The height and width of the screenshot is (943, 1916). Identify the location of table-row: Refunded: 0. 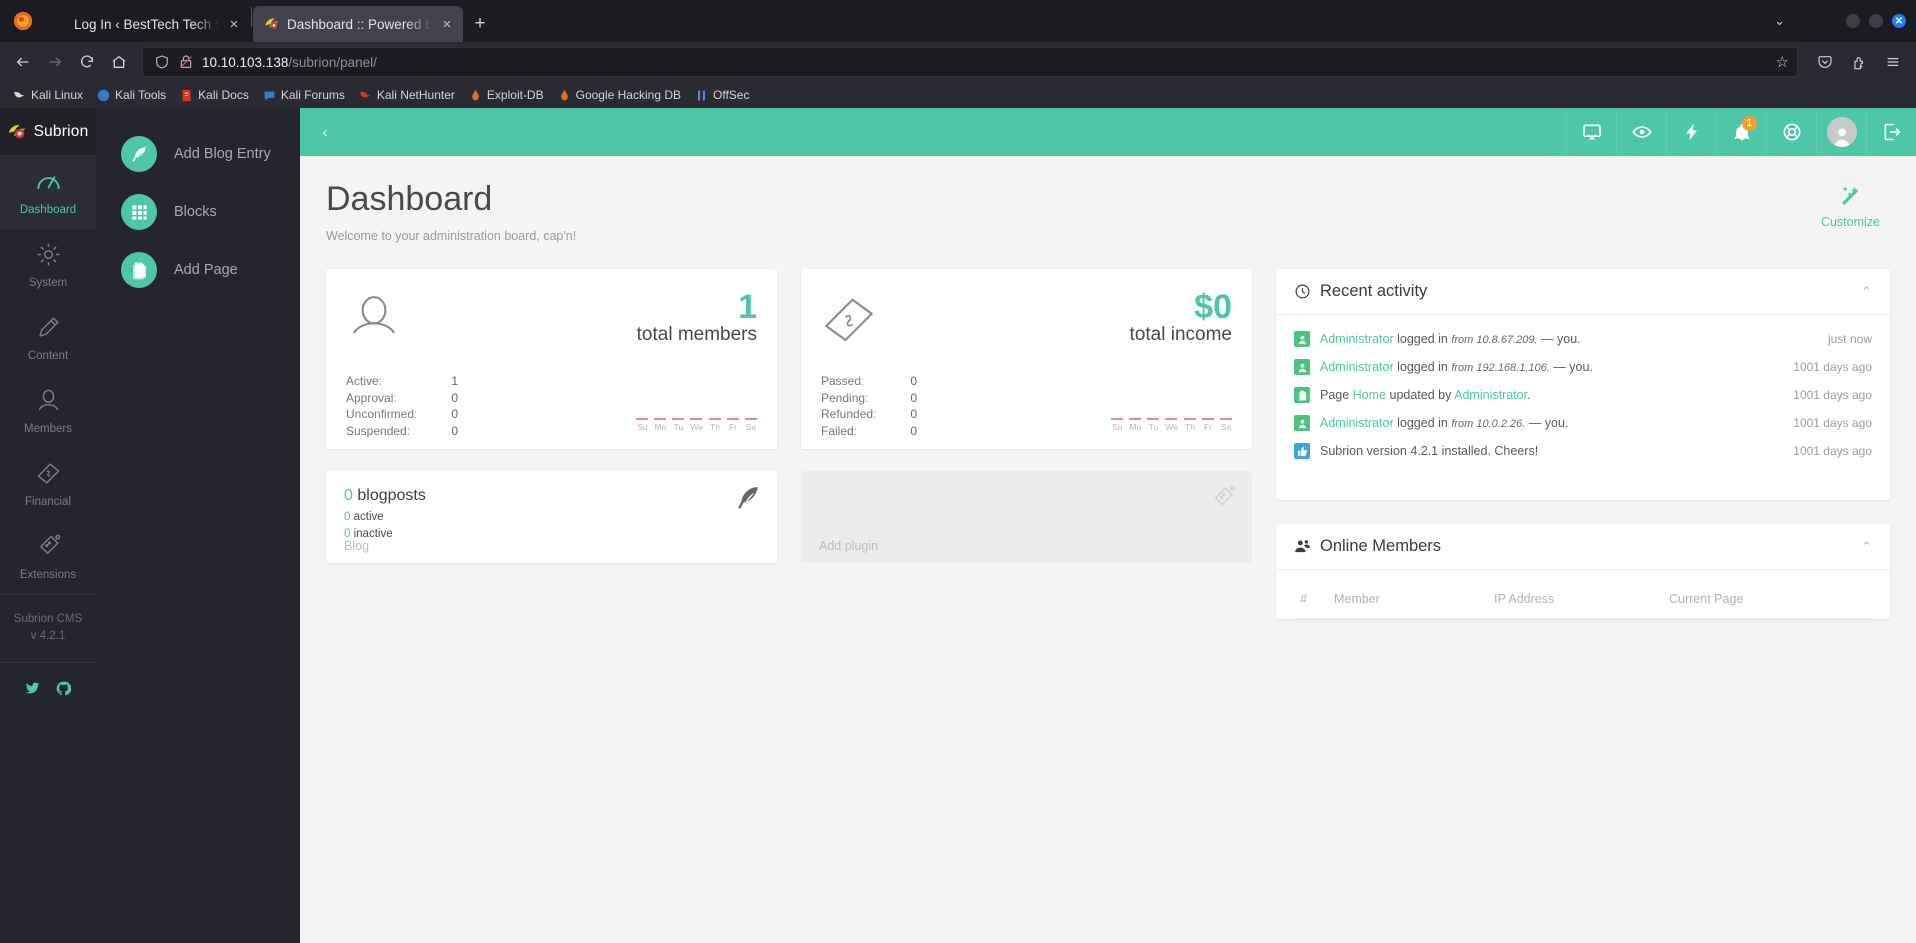
(869, 415).